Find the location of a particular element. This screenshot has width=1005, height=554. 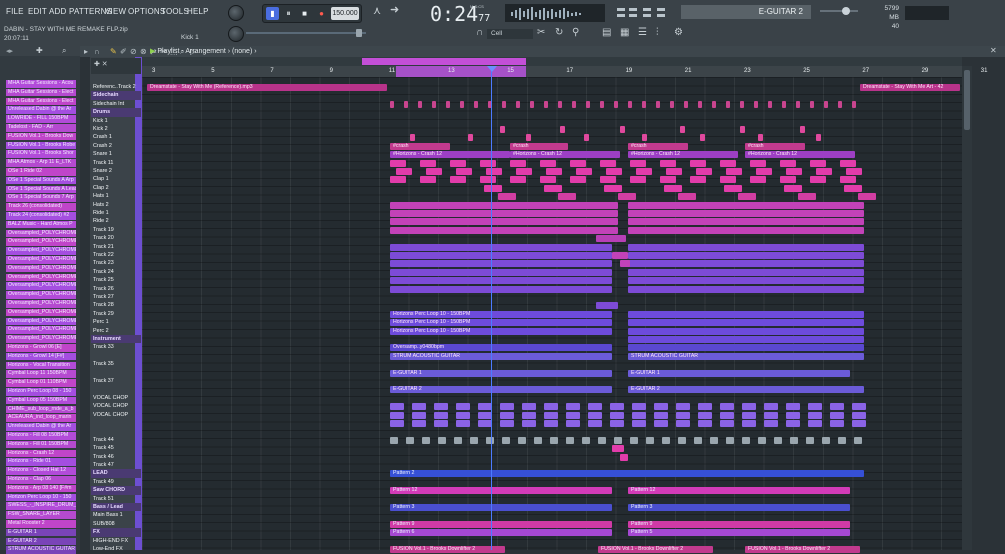

playhead-marker is located at coordinates (492, 69).